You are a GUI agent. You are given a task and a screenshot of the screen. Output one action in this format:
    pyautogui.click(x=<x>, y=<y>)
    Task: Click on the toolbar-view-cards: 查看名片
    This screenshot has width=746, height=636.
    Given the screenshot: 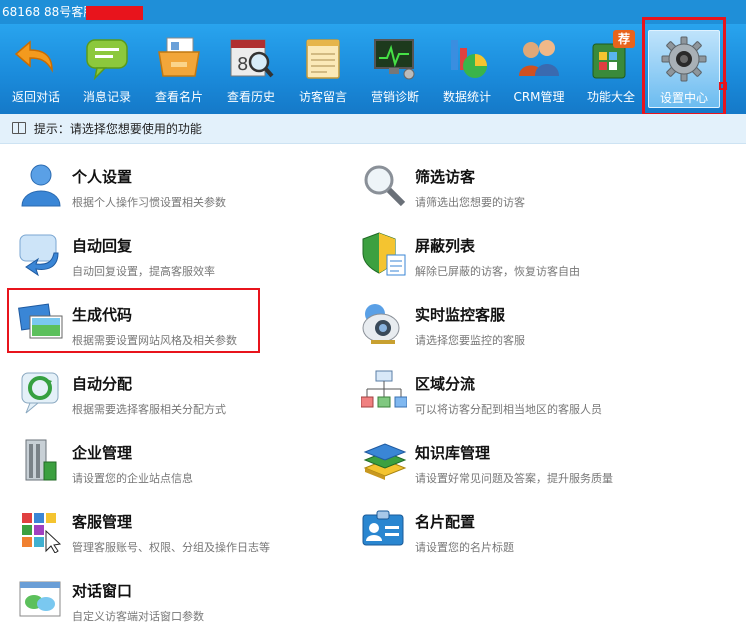 What is the action you would take?
    pyautogui.click(x=179, y=69)
    